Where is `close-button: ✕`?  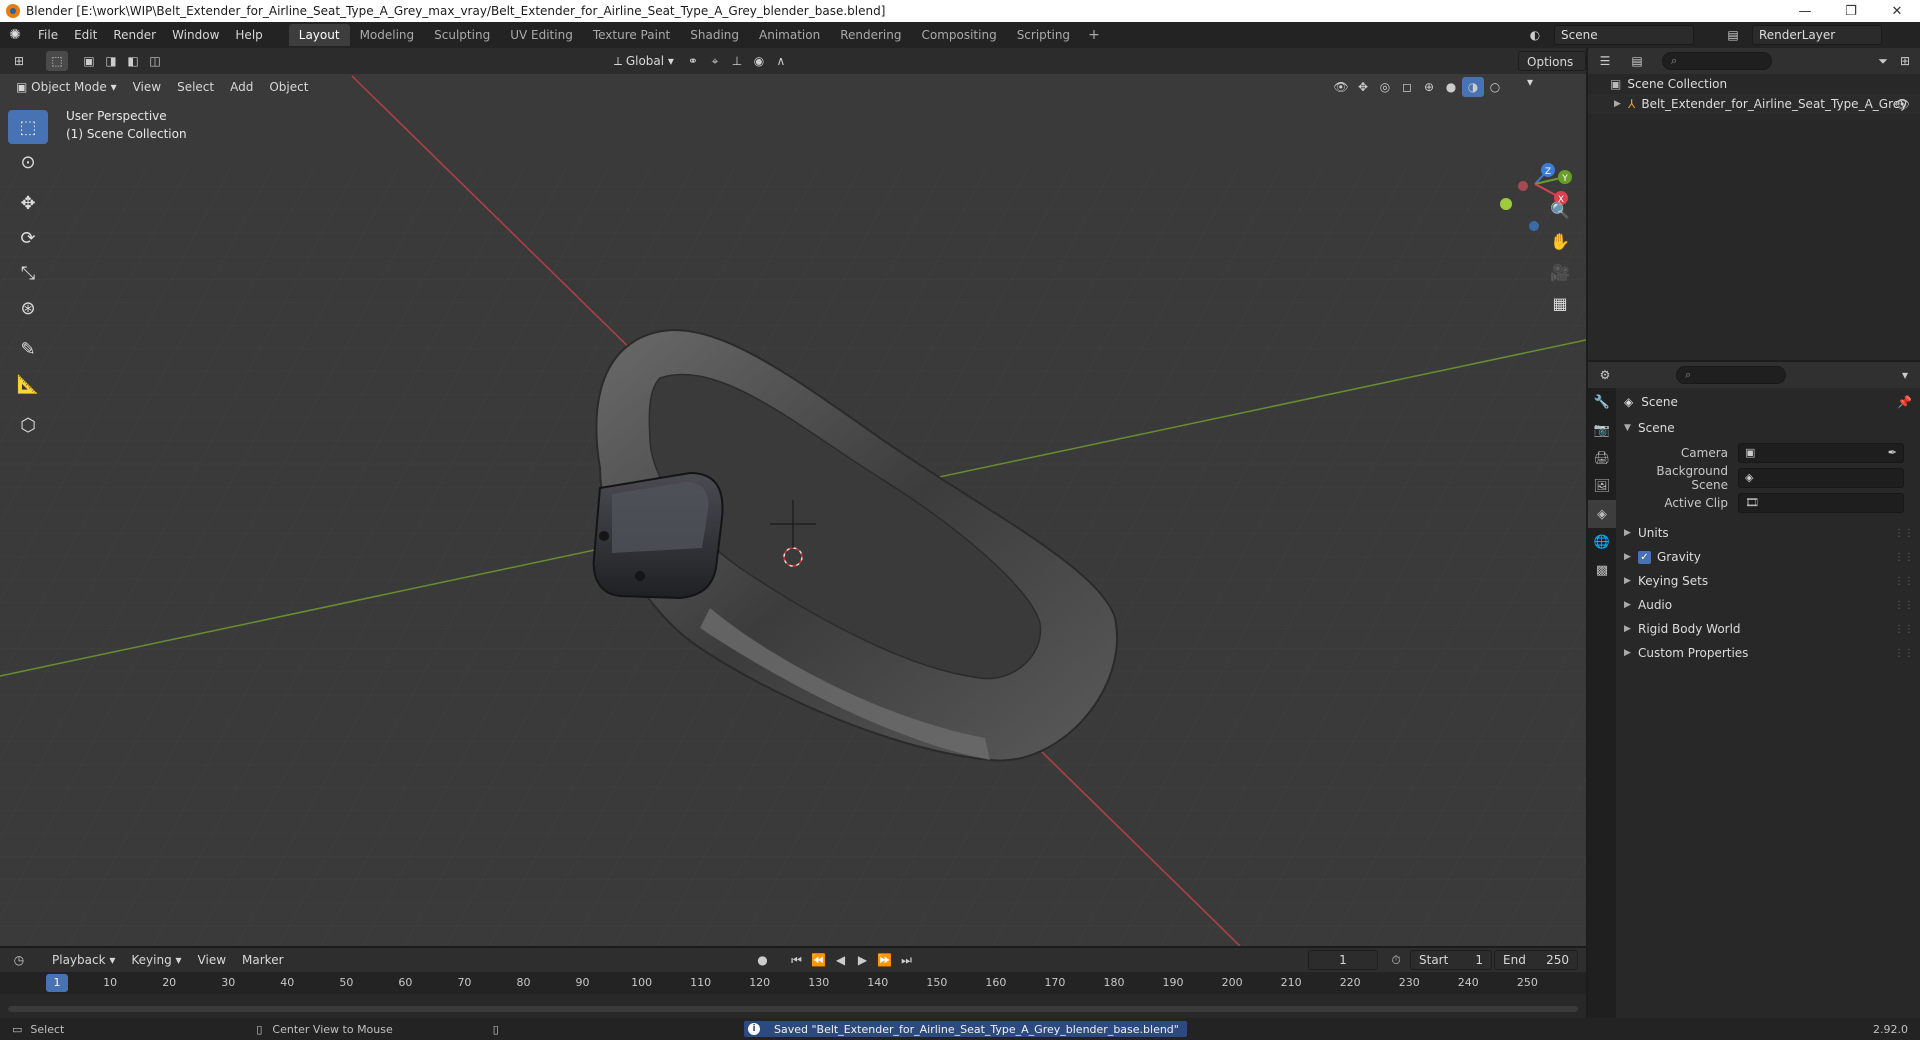 close-button: ✕ is located at coordinates (1897, 11).